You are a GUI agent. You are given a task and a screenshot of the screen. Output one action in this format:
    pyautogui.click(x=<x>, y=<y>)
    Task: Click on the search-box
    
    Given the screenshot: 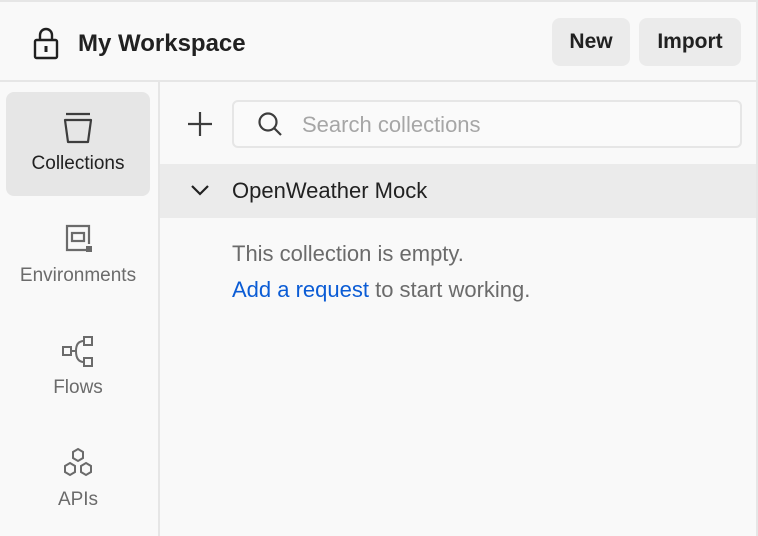 What is the action you would take?
    pyautogui.click(x=487, y=124)
    